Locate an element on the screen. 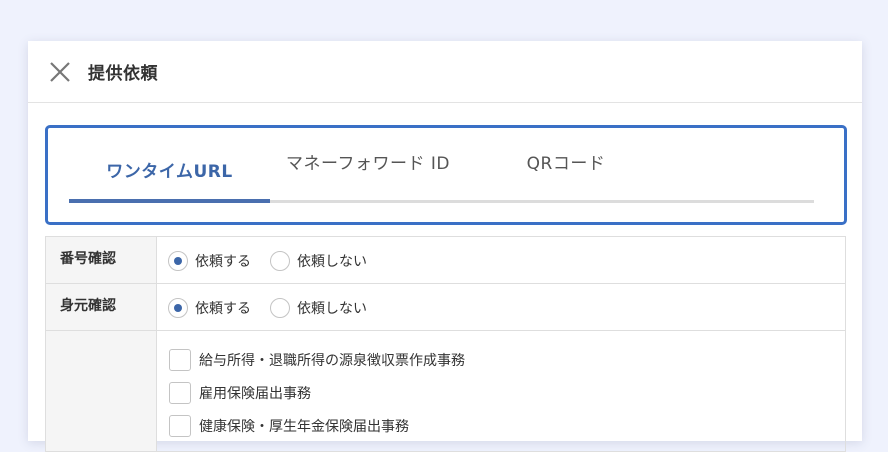  dialog-title: 提供依頼 is located at coordinates (123, 74).